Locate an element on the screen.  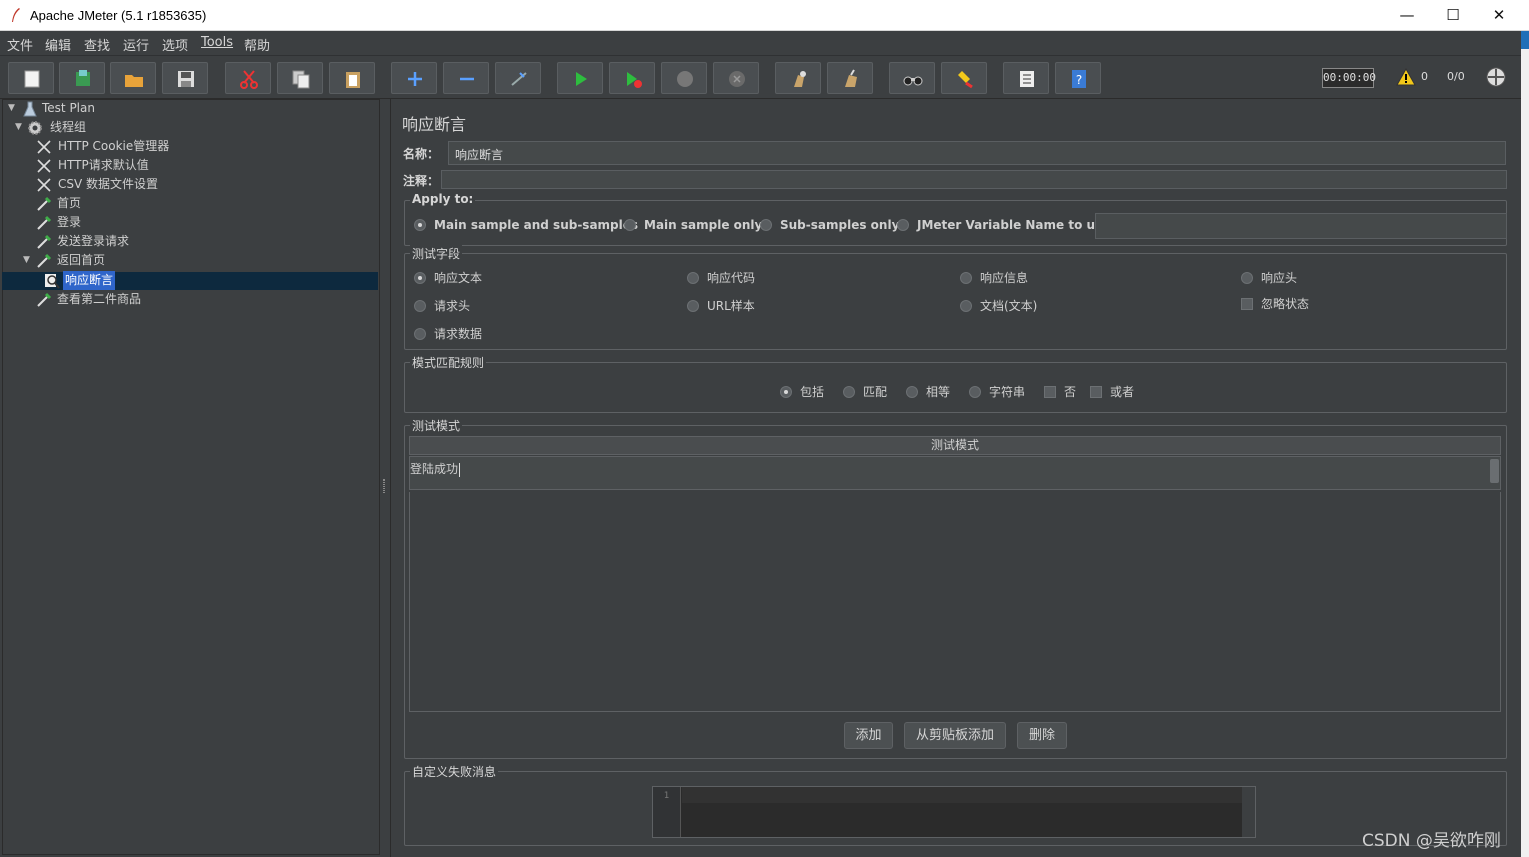
delete-button: 删除 is located at coordinates (1042, 735).